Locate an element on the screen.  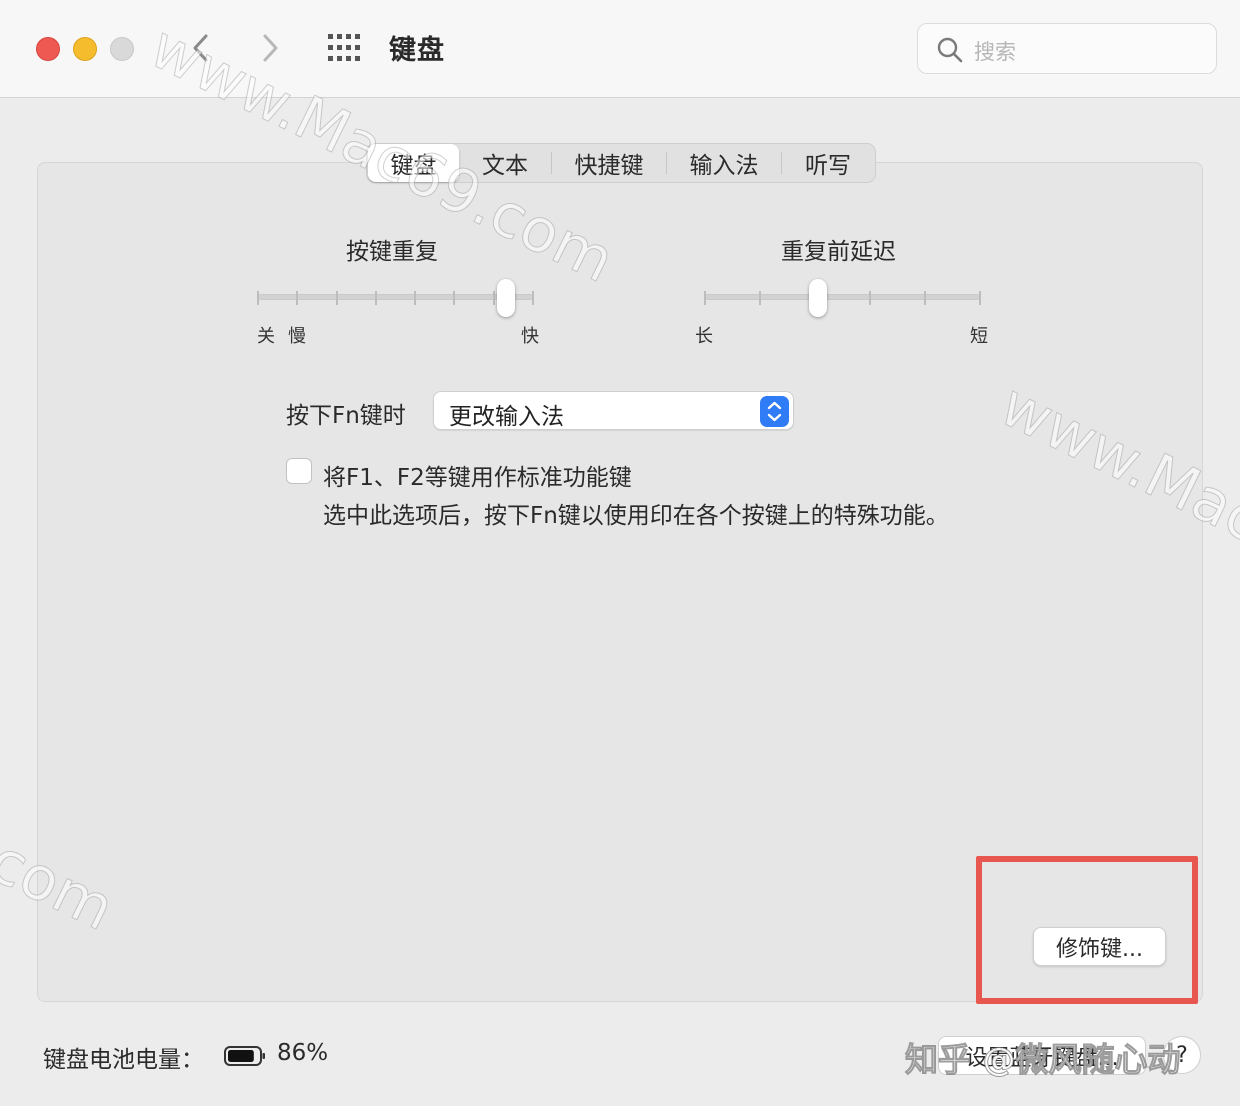
show-all-button is located at coordinates (345, 48).